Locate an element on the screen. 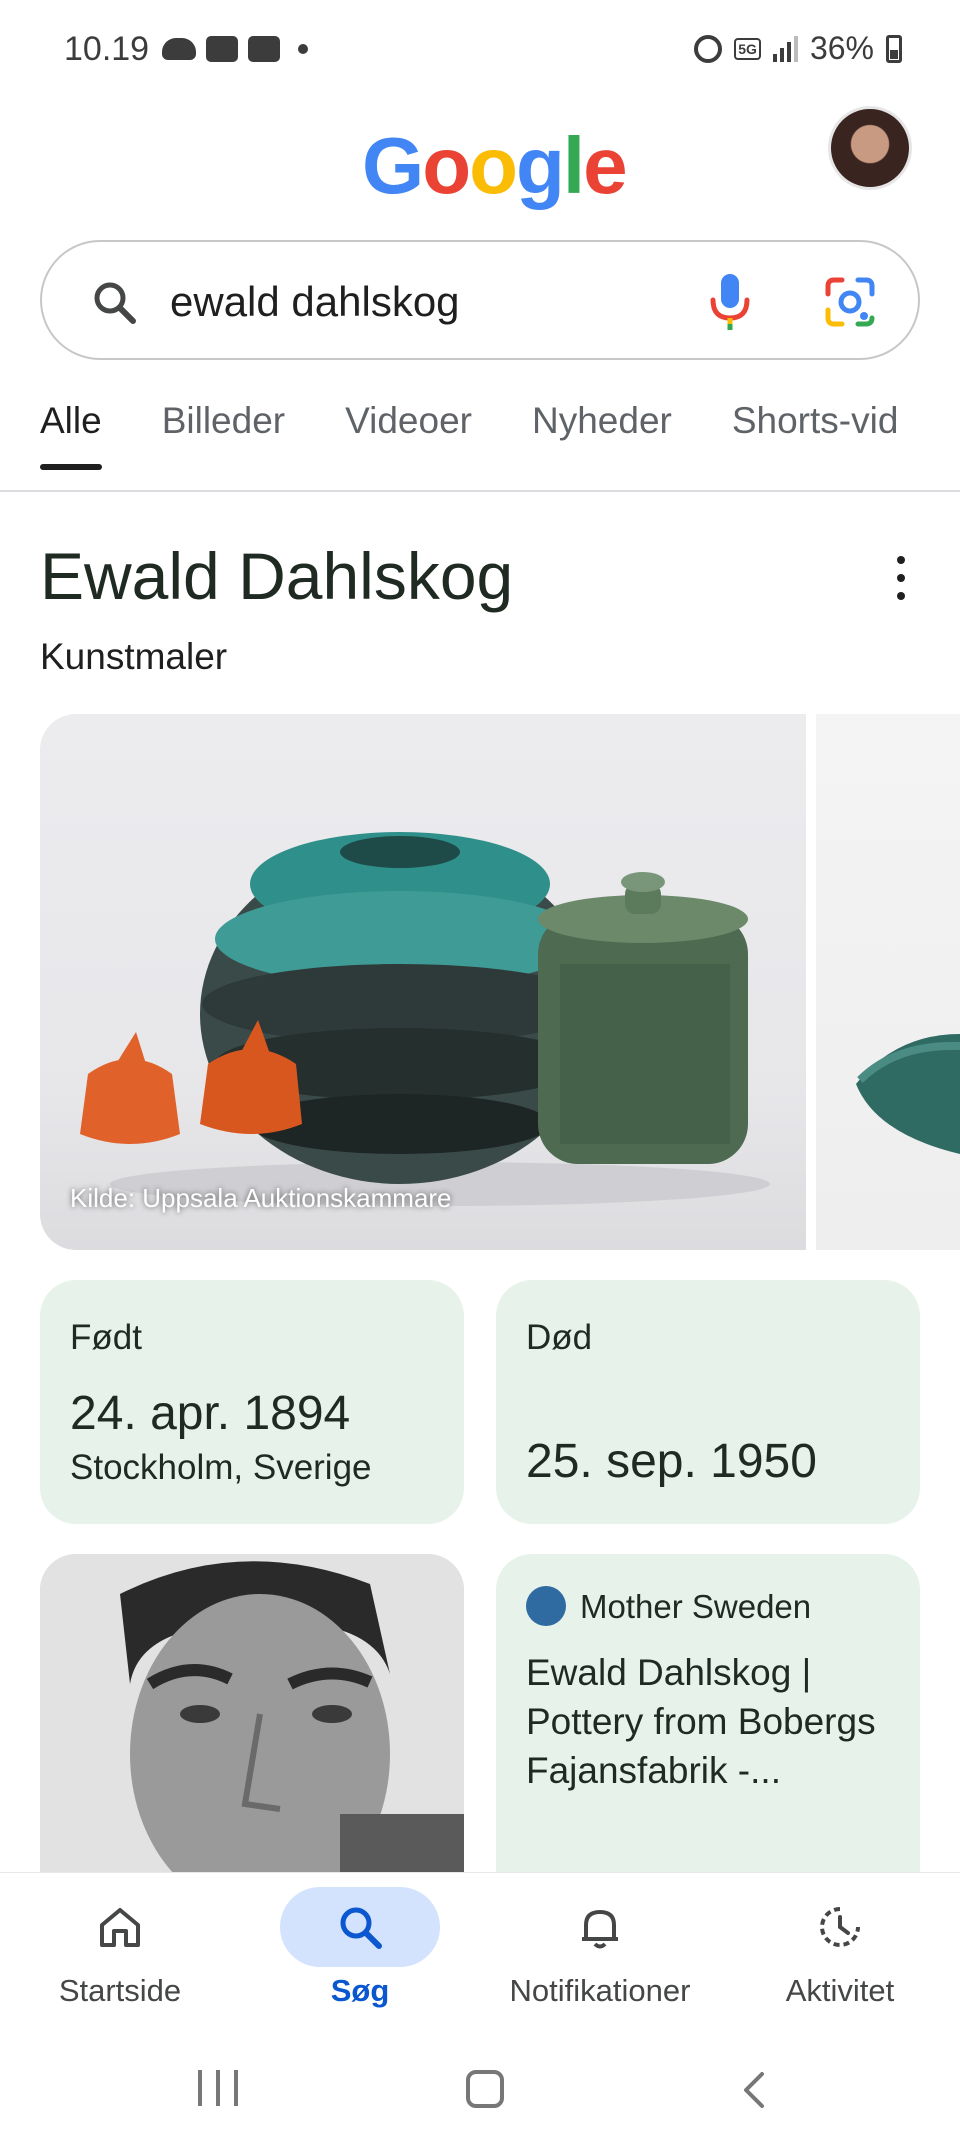  lens-icon is located at coordinates (850, 302).